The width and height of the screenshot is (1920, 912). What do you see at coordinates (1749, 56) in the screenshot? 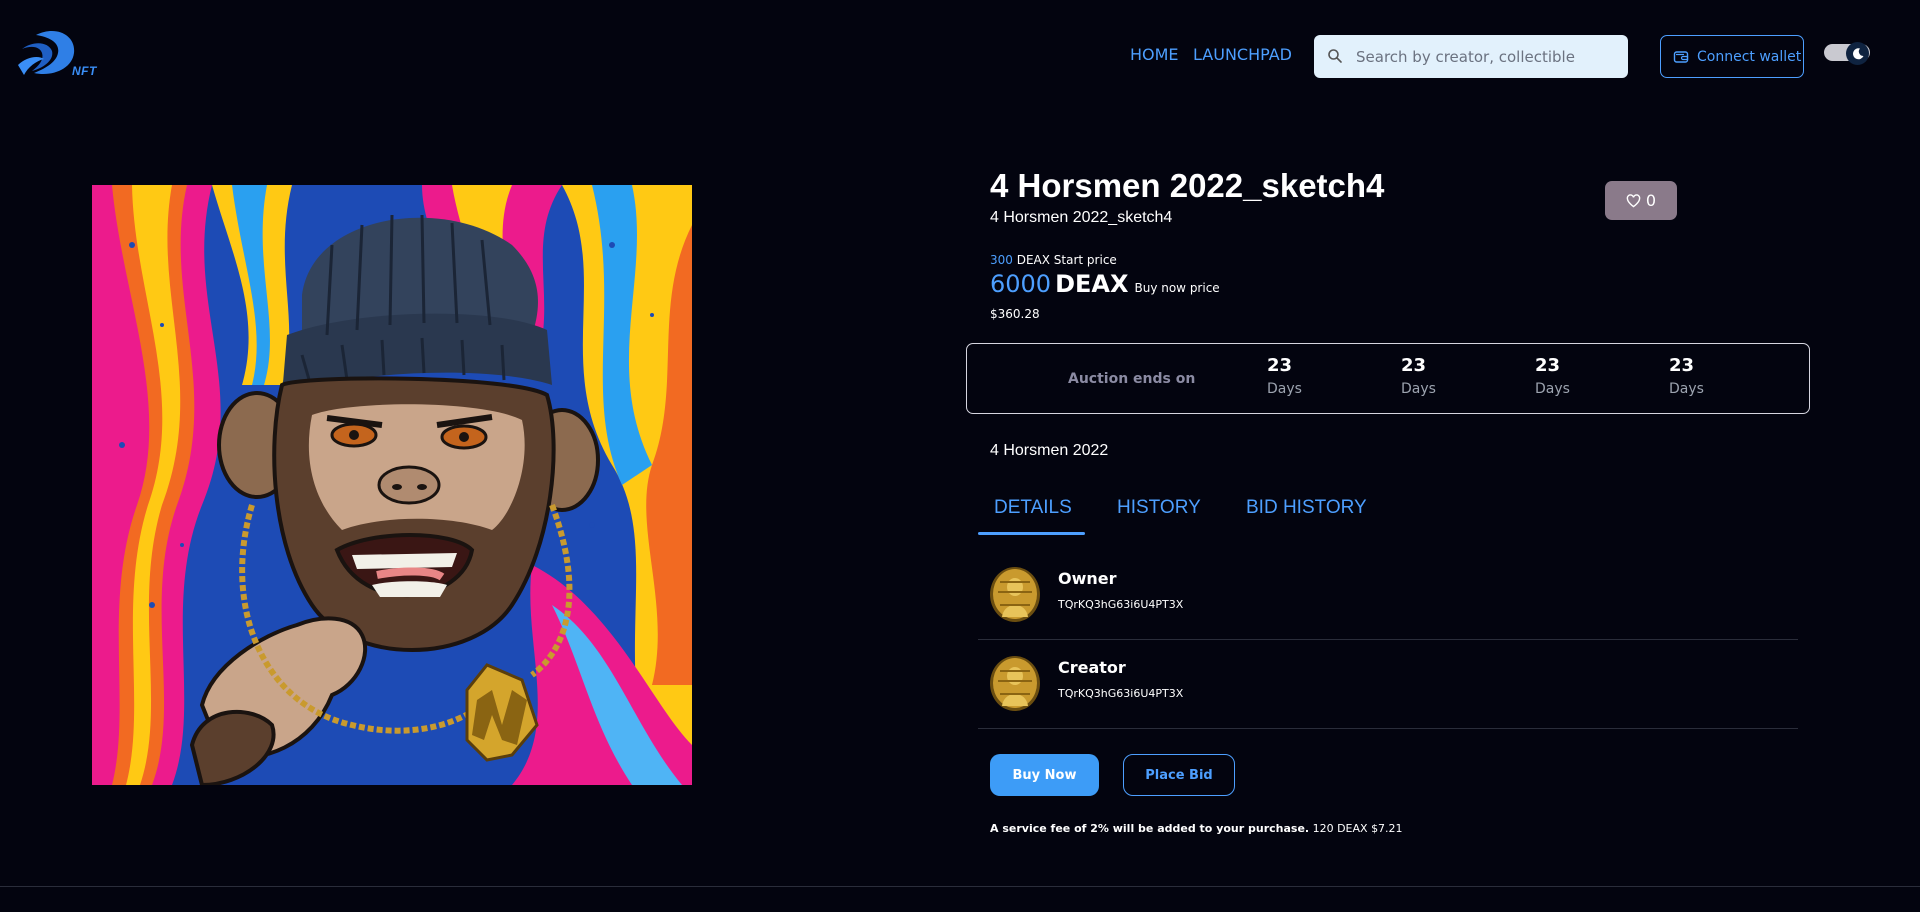
I see `connect-wallet-label: Connect wallet` at bounding box center [1749, 56].